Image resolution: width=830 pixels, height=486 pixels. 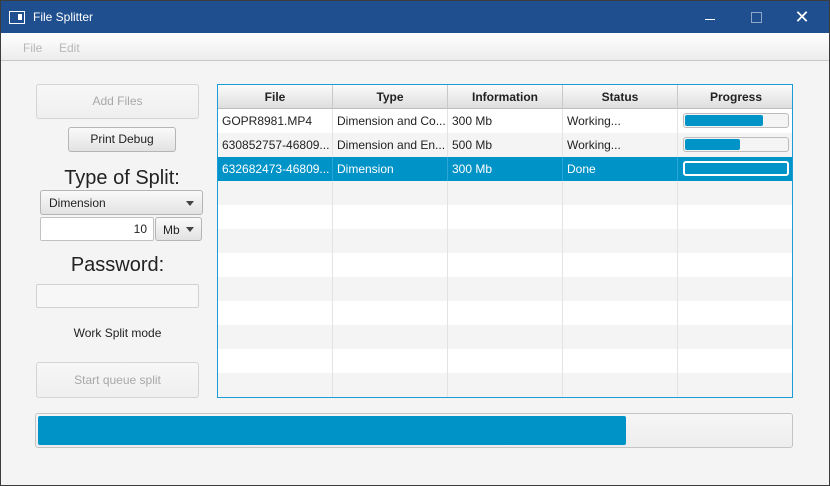 What do you see at coordinates (332, 430) in the screenshot?
I see `overall-progress-fill` at bounding box center [332, 430].